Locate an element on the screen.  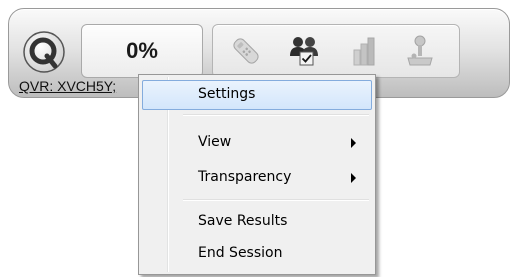
menu-item-label: End Session is located at coordinates (240, 253).